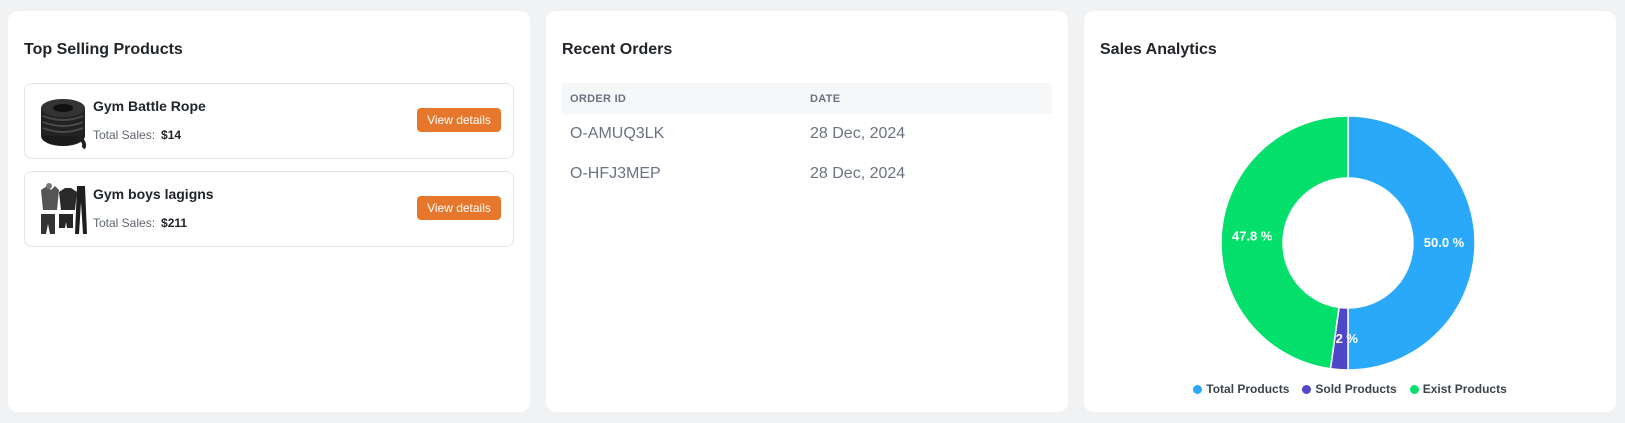  I want to click on sales-value: $14, so click(171, 135).